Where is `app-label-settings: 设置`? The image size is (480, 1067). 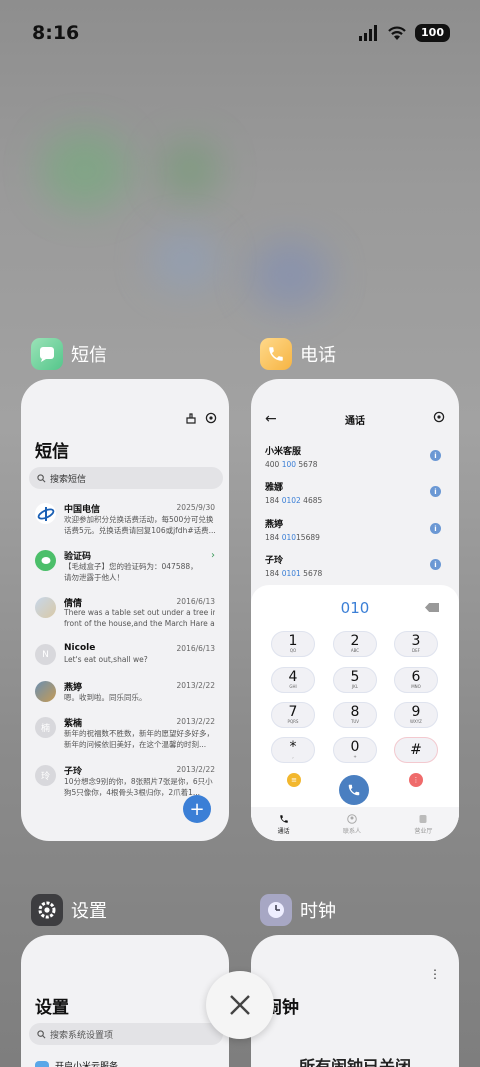 app-label-settings: 设置 is located at coordinates (69, 910).